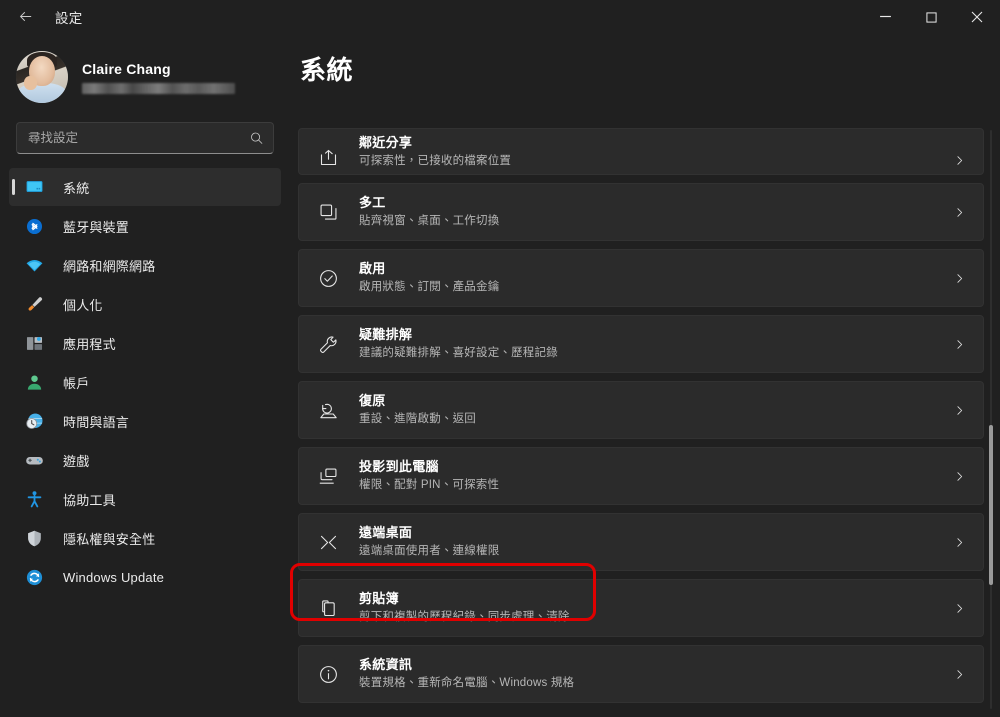 The image size is (1000, 717). Describe the element at coordinates (327, 70) in the screenshot. I see `page-title: 系統` at that location.